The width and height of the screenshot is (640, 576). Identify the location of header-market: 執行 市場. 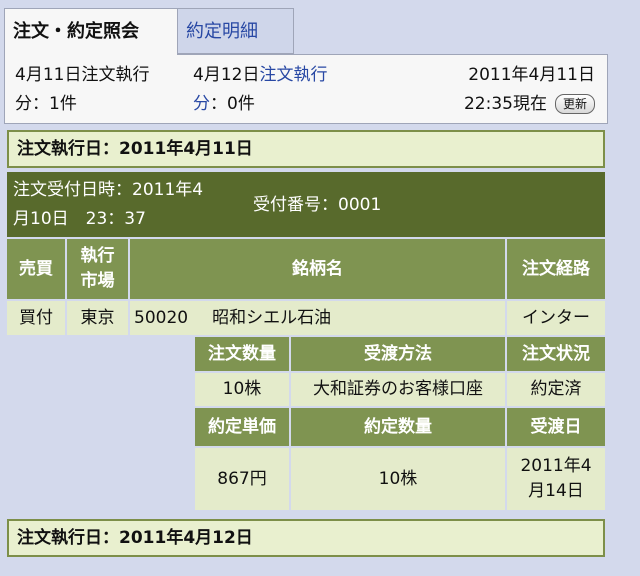
(97, 269).